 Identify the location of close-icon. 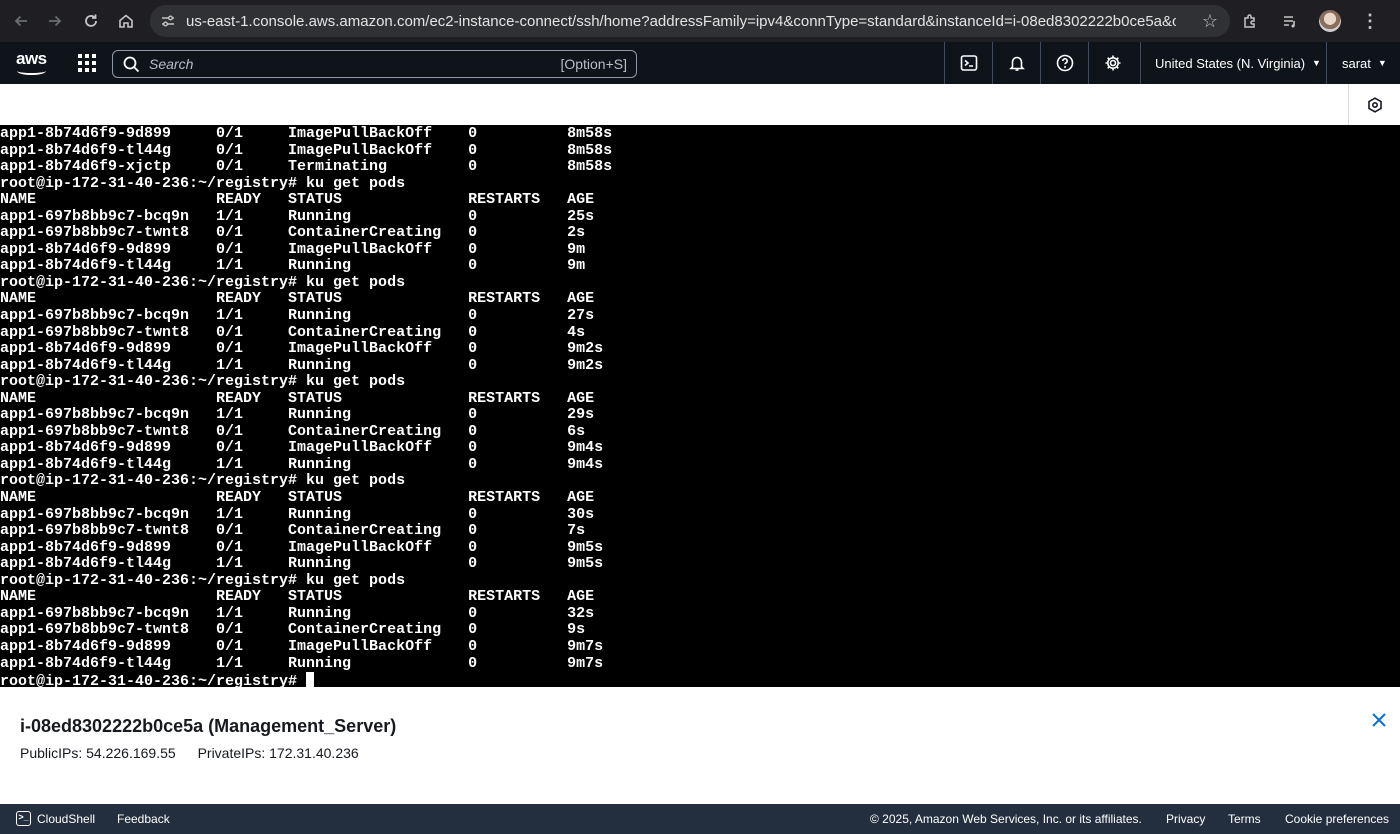
(1379, 720).